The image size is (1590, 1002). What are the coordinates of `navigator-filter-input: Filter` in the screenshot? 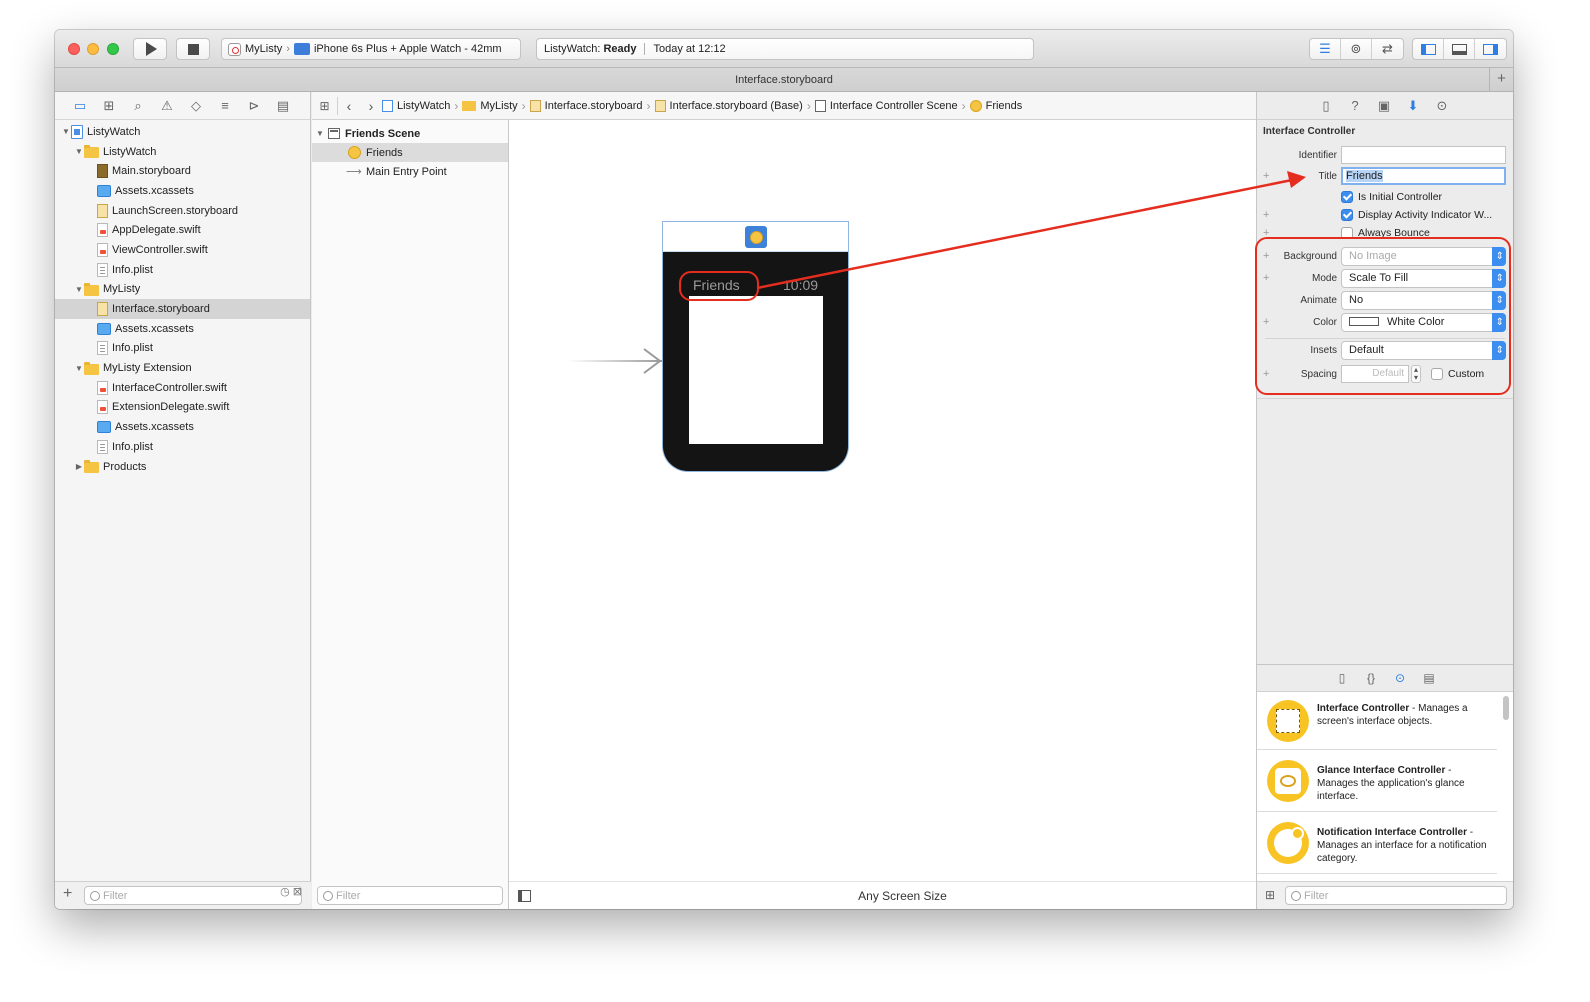 It's located at (193, 895).